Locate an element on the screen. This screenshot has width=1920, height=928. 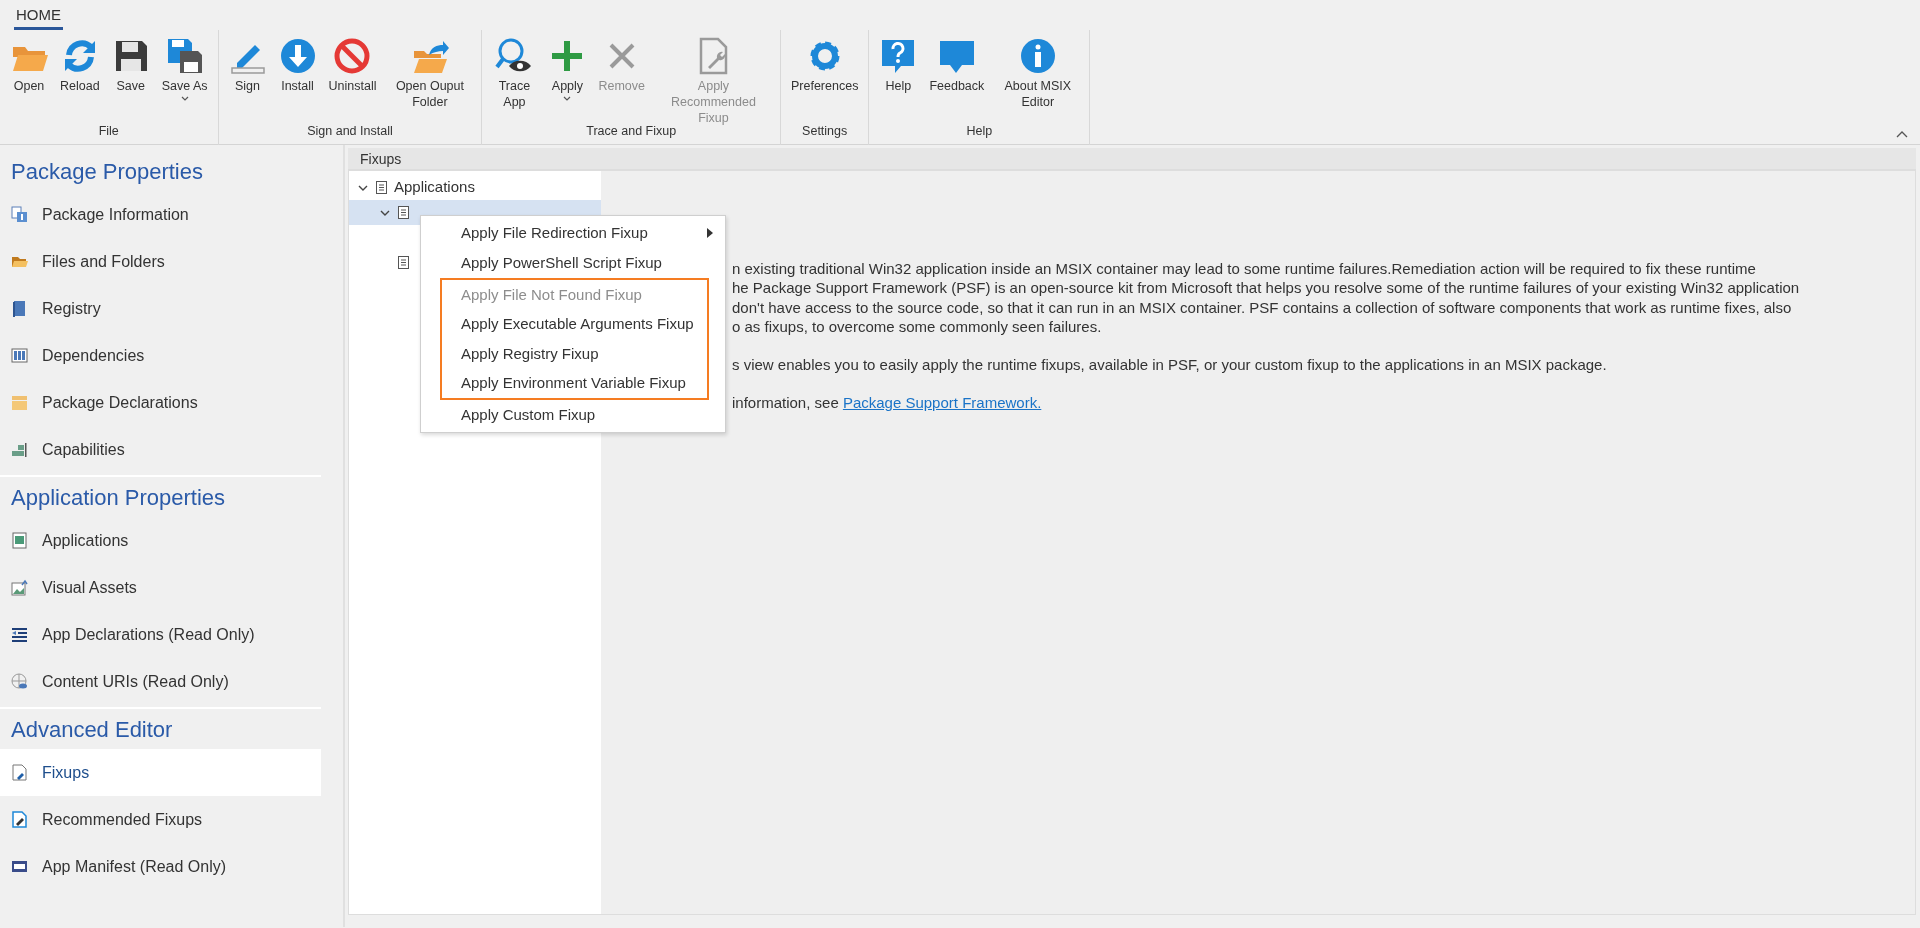
section-title: Package Properties is located at coordinates (107, 172).